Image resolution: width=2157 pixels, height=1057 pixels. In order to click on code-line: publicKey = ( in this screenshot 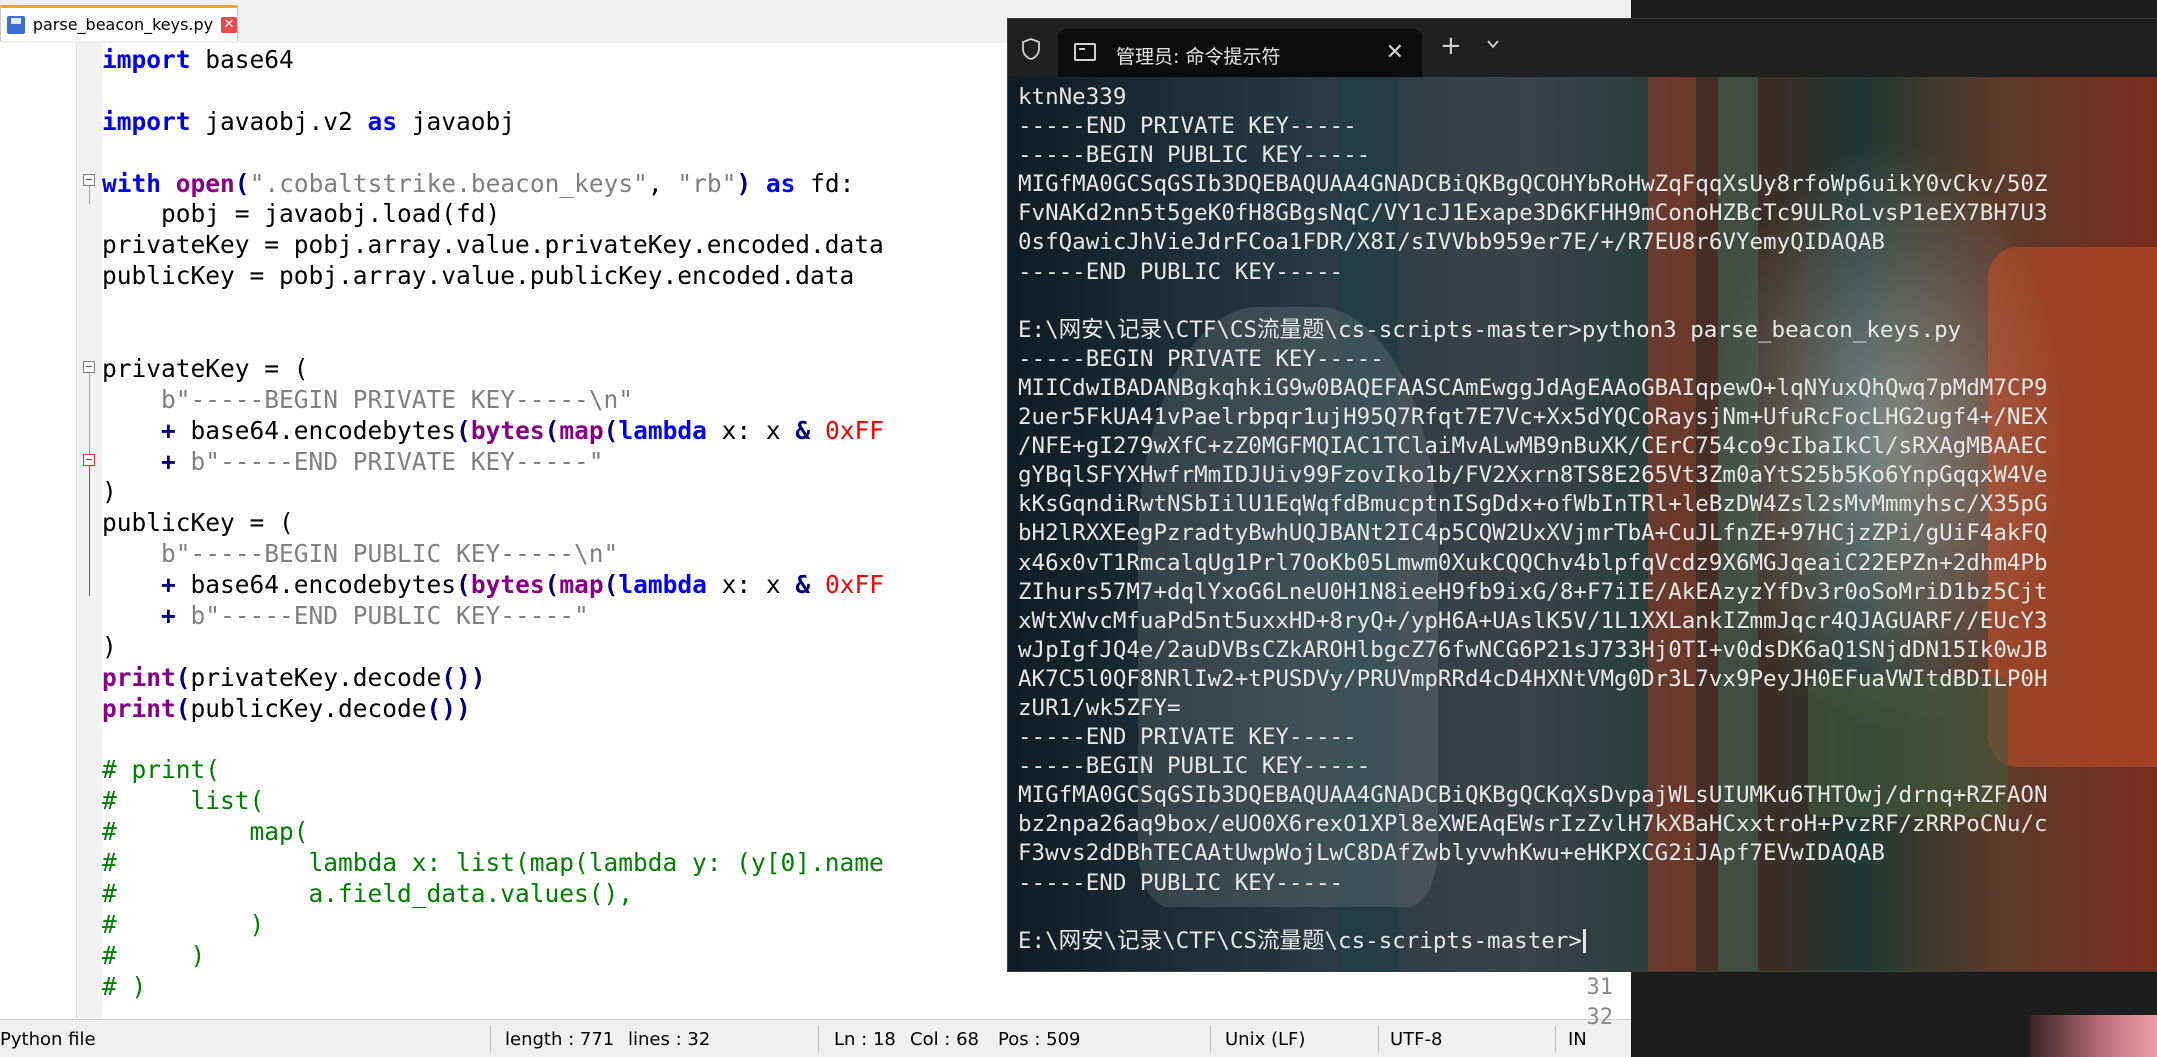, I will do `click(198, 522)`.